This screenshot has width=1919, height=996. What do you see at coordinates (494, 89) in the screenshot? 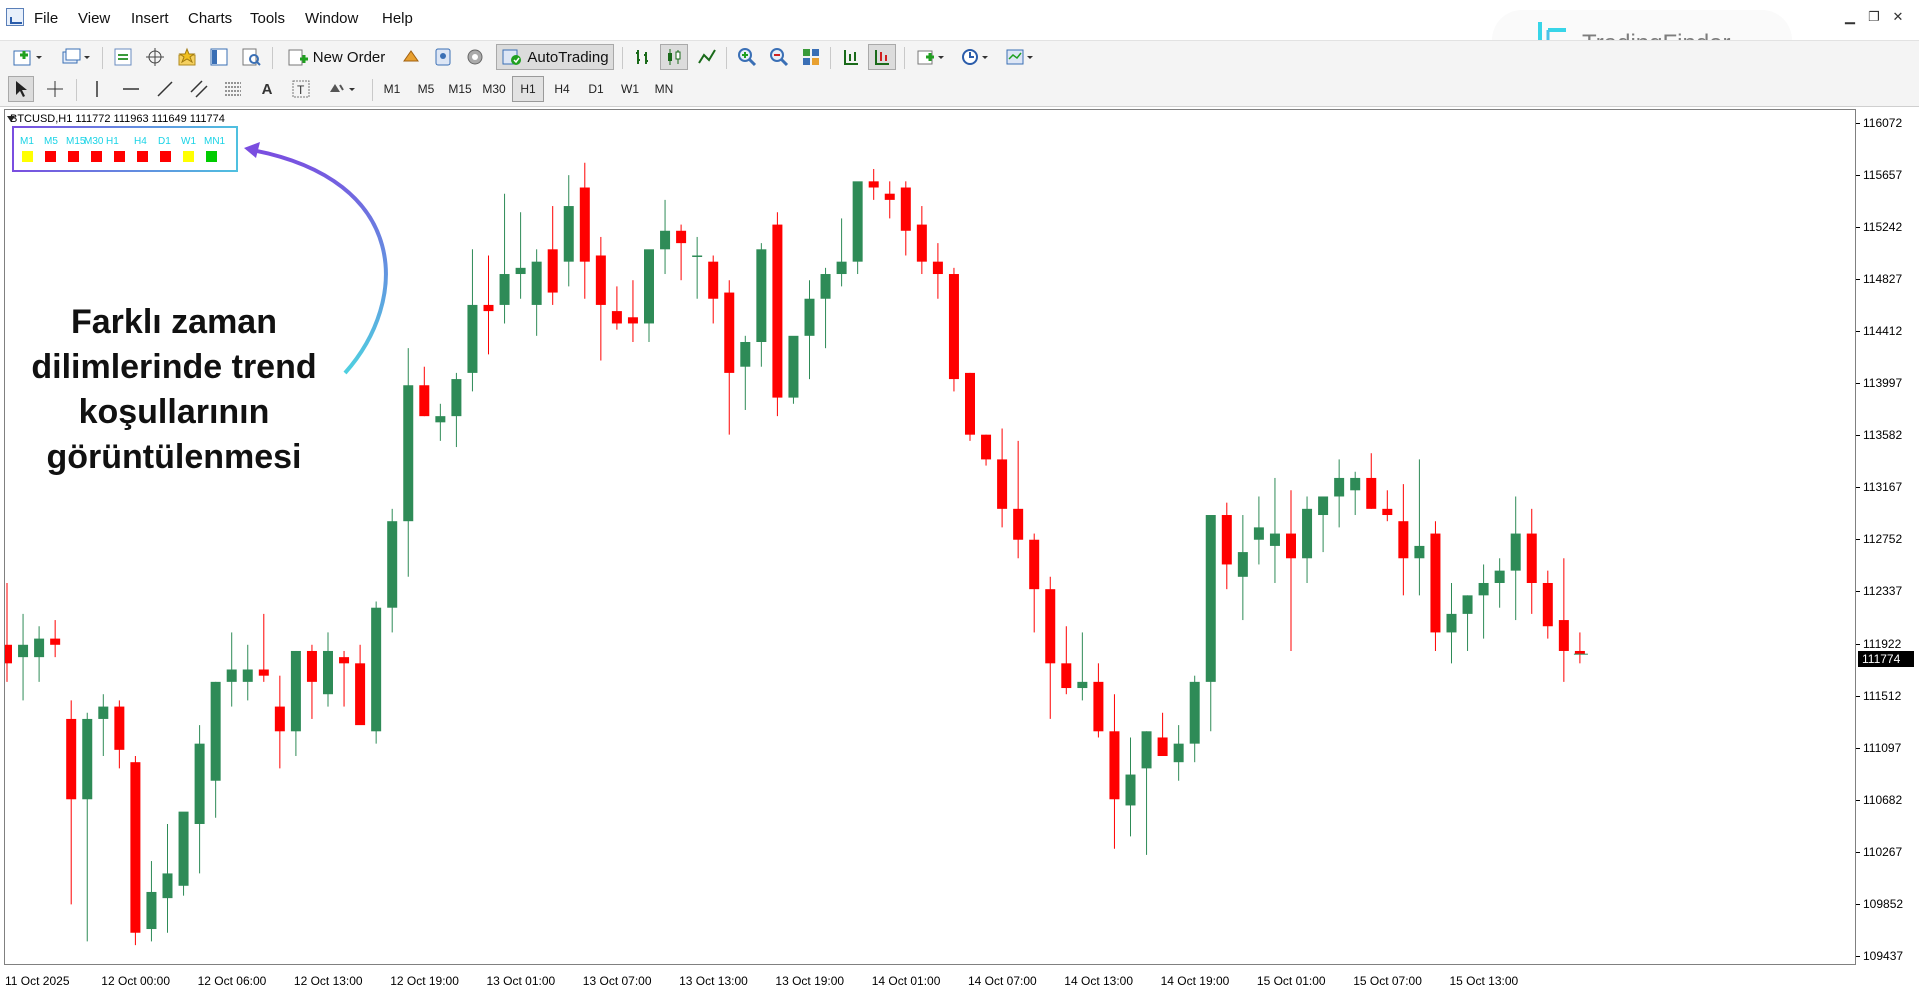
I see `timeframe-m30: M30` at bounding box center [494, 89].